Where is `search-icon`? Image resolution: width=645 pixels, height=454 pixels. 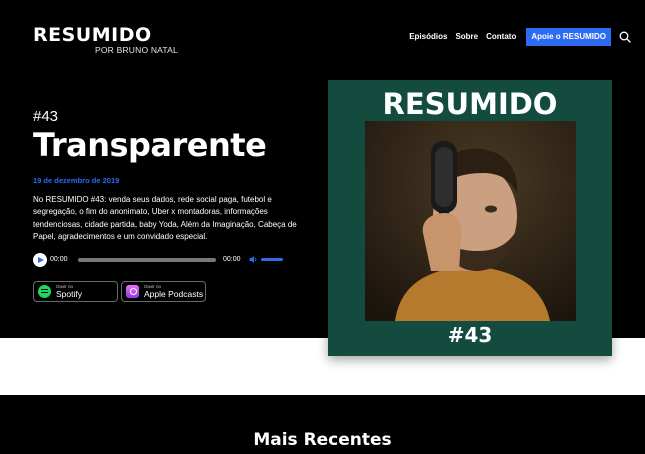 search-icon is located at coordinates (625, 37).